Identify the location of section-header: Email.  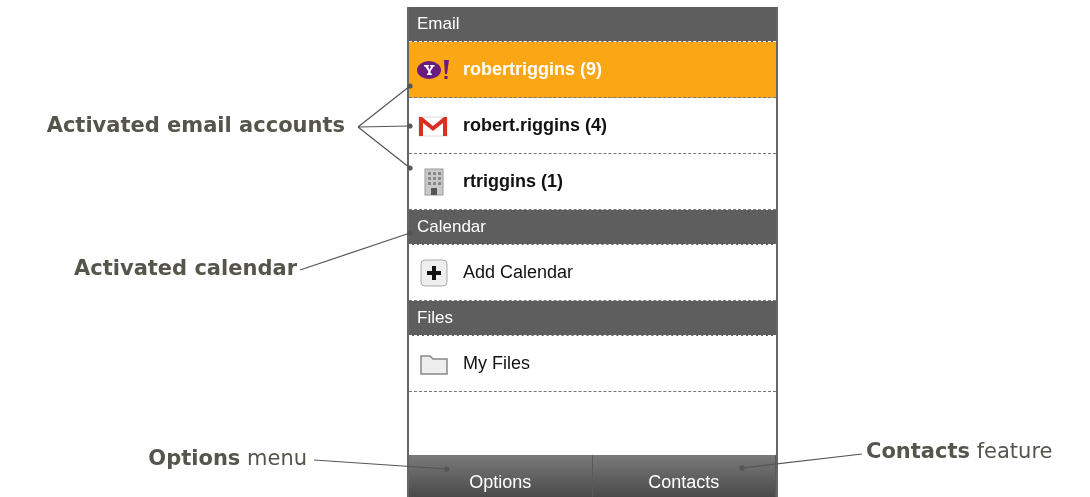
(592, 24).